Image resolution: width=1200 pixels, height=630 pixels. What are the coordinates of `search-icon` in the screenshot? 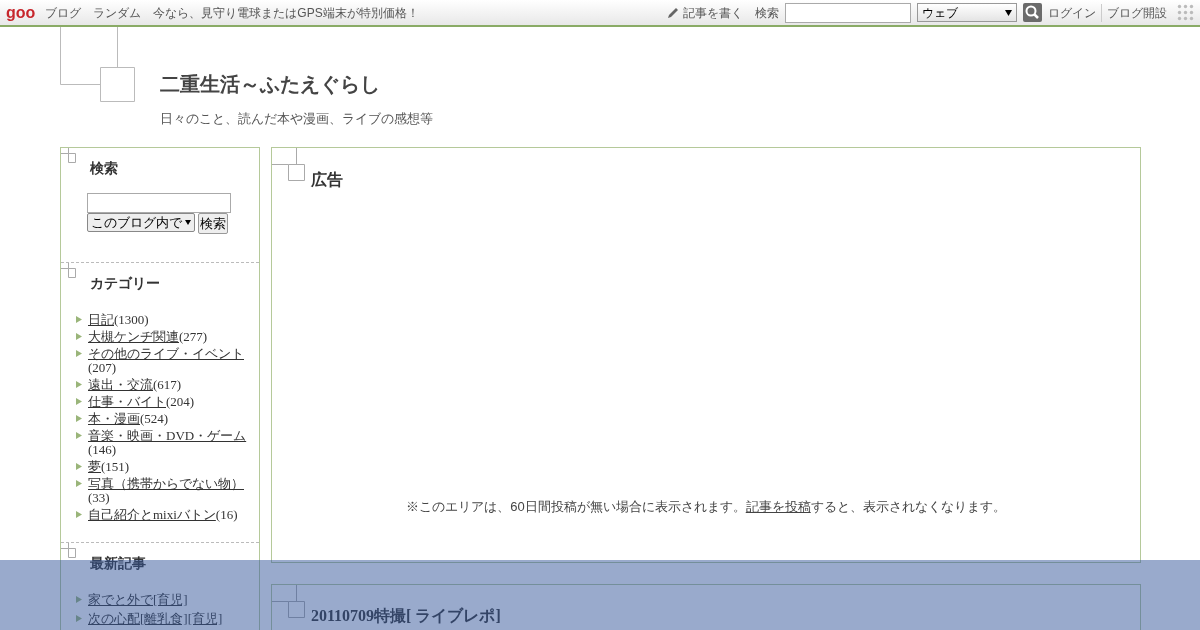 It's located at (1032, 12).